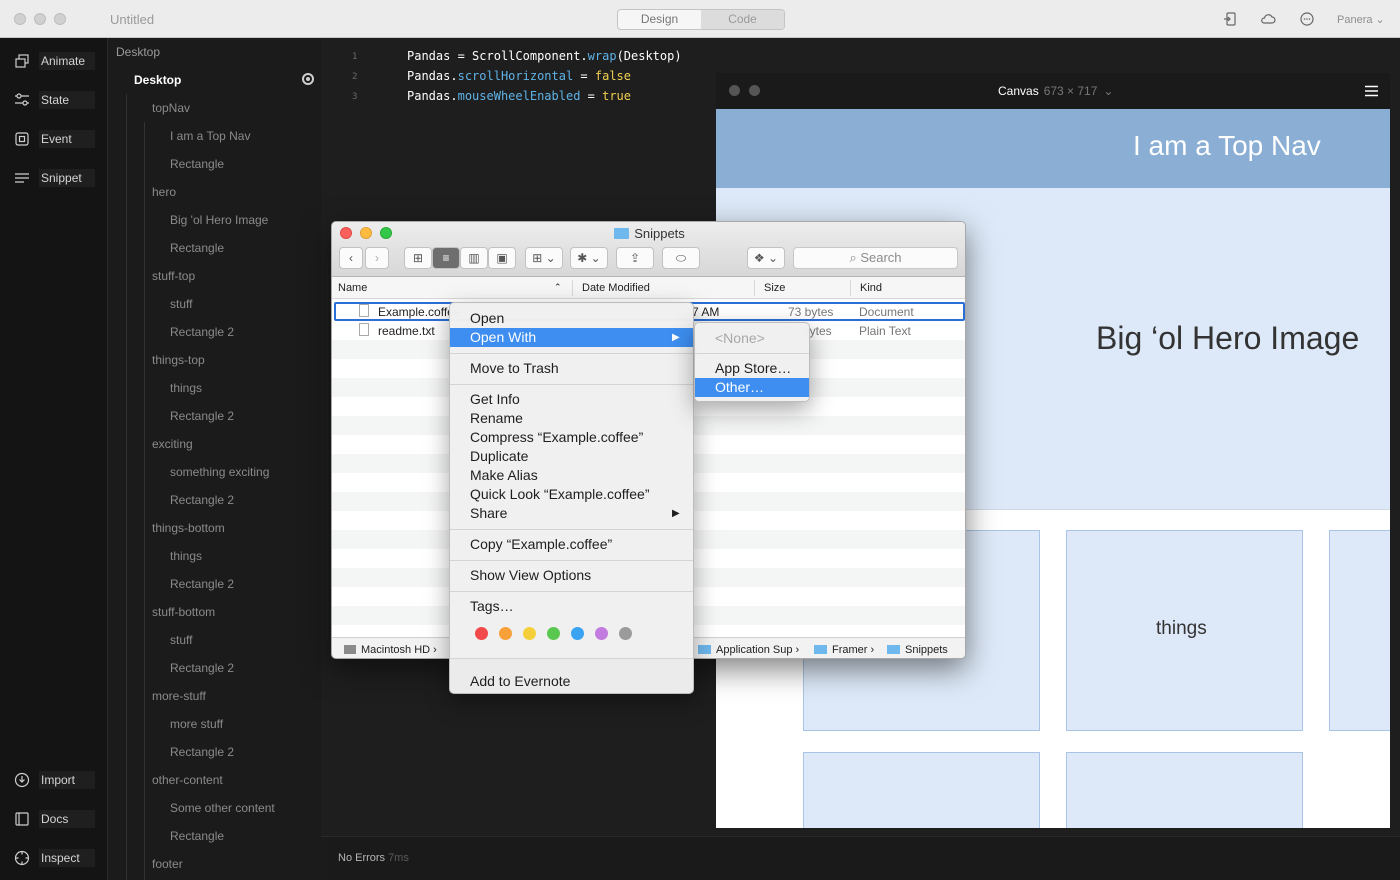 Image resolution: width=1400 pixels, height=880 pixels. What do you see at coordinates (390, 650) in the screenshot?
I see `path-item-disk: Macintosh HD ›` at bounding box center [390, 650].